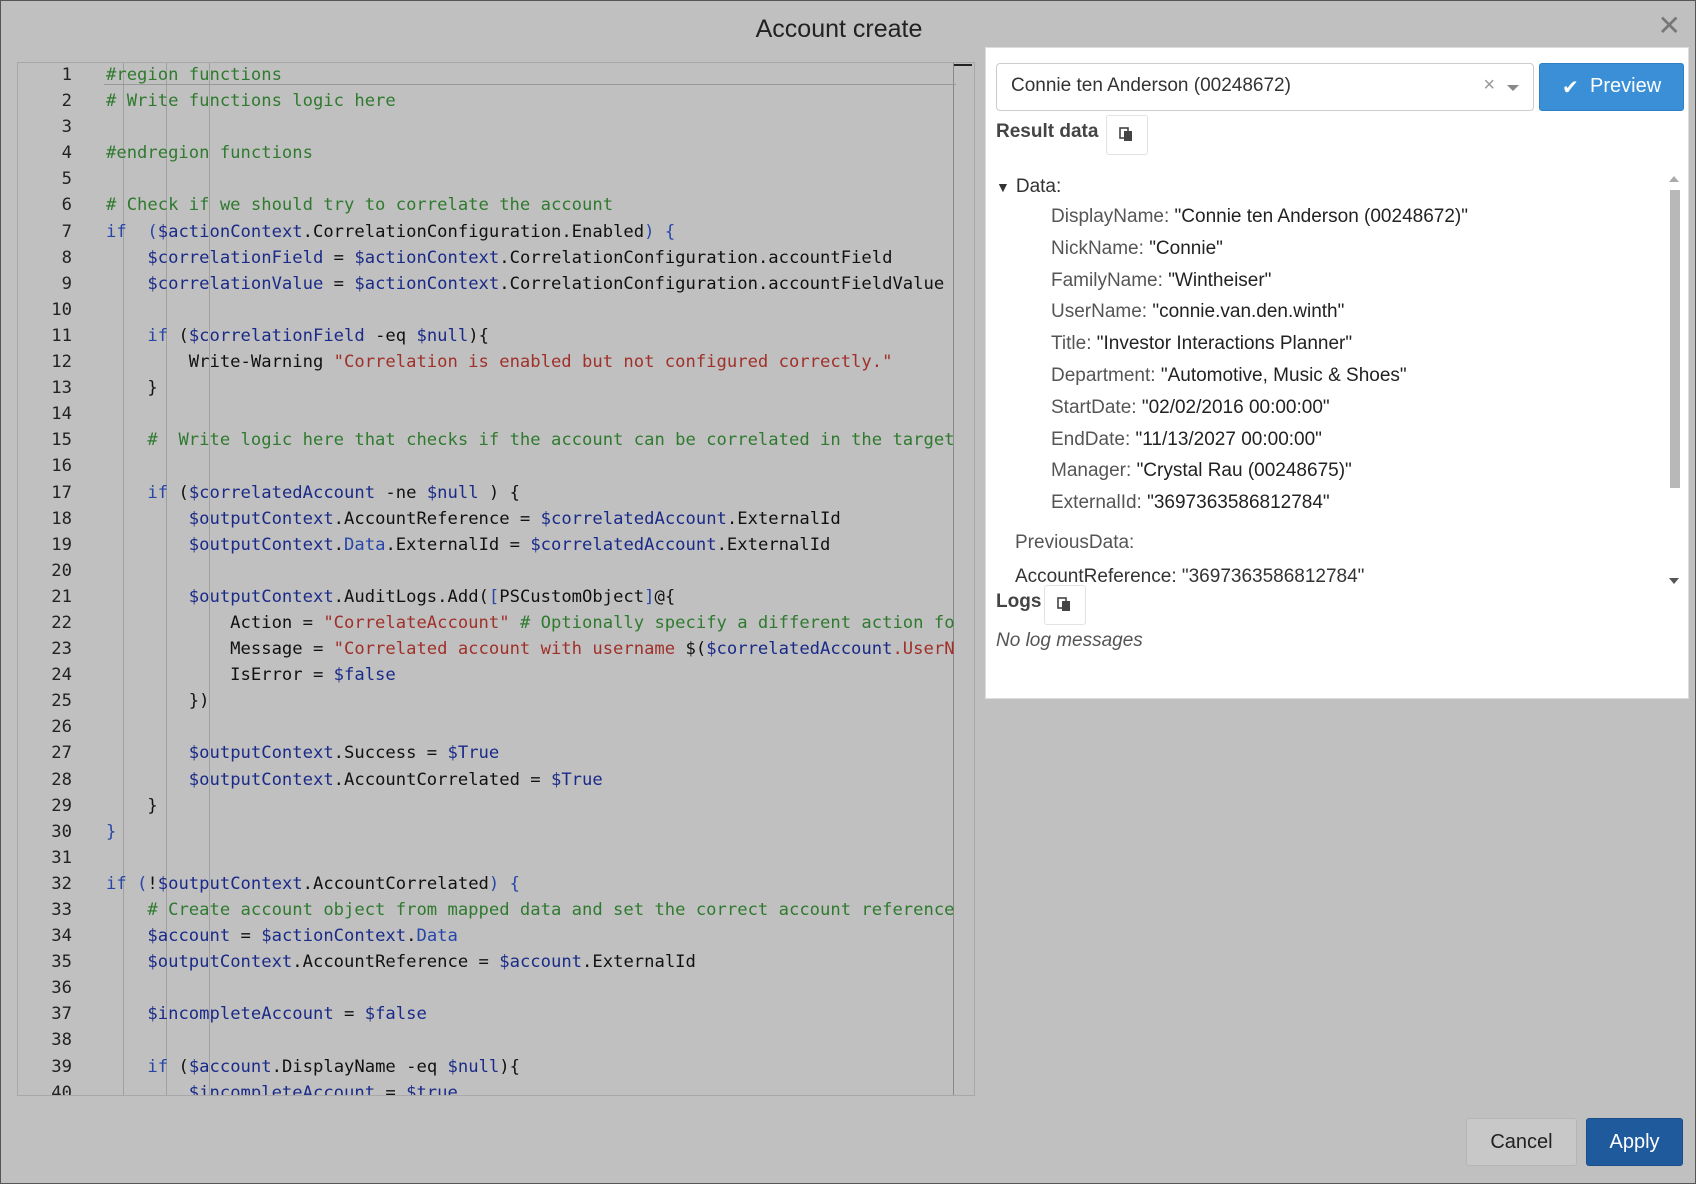  What do you see at coordinates (1265, 87) in the screenshot?
I see `person-select: Connie ten Anderson (00248672) ×` at bounding box center [1265, 87].